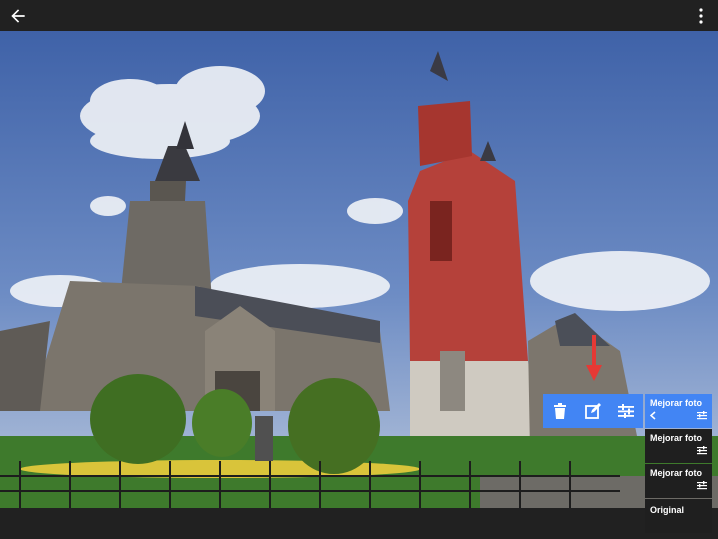 This screenshot has height=539, width=718. I want to click on filter-option-enhance-3: Mejorar foto, so click(678, 481).